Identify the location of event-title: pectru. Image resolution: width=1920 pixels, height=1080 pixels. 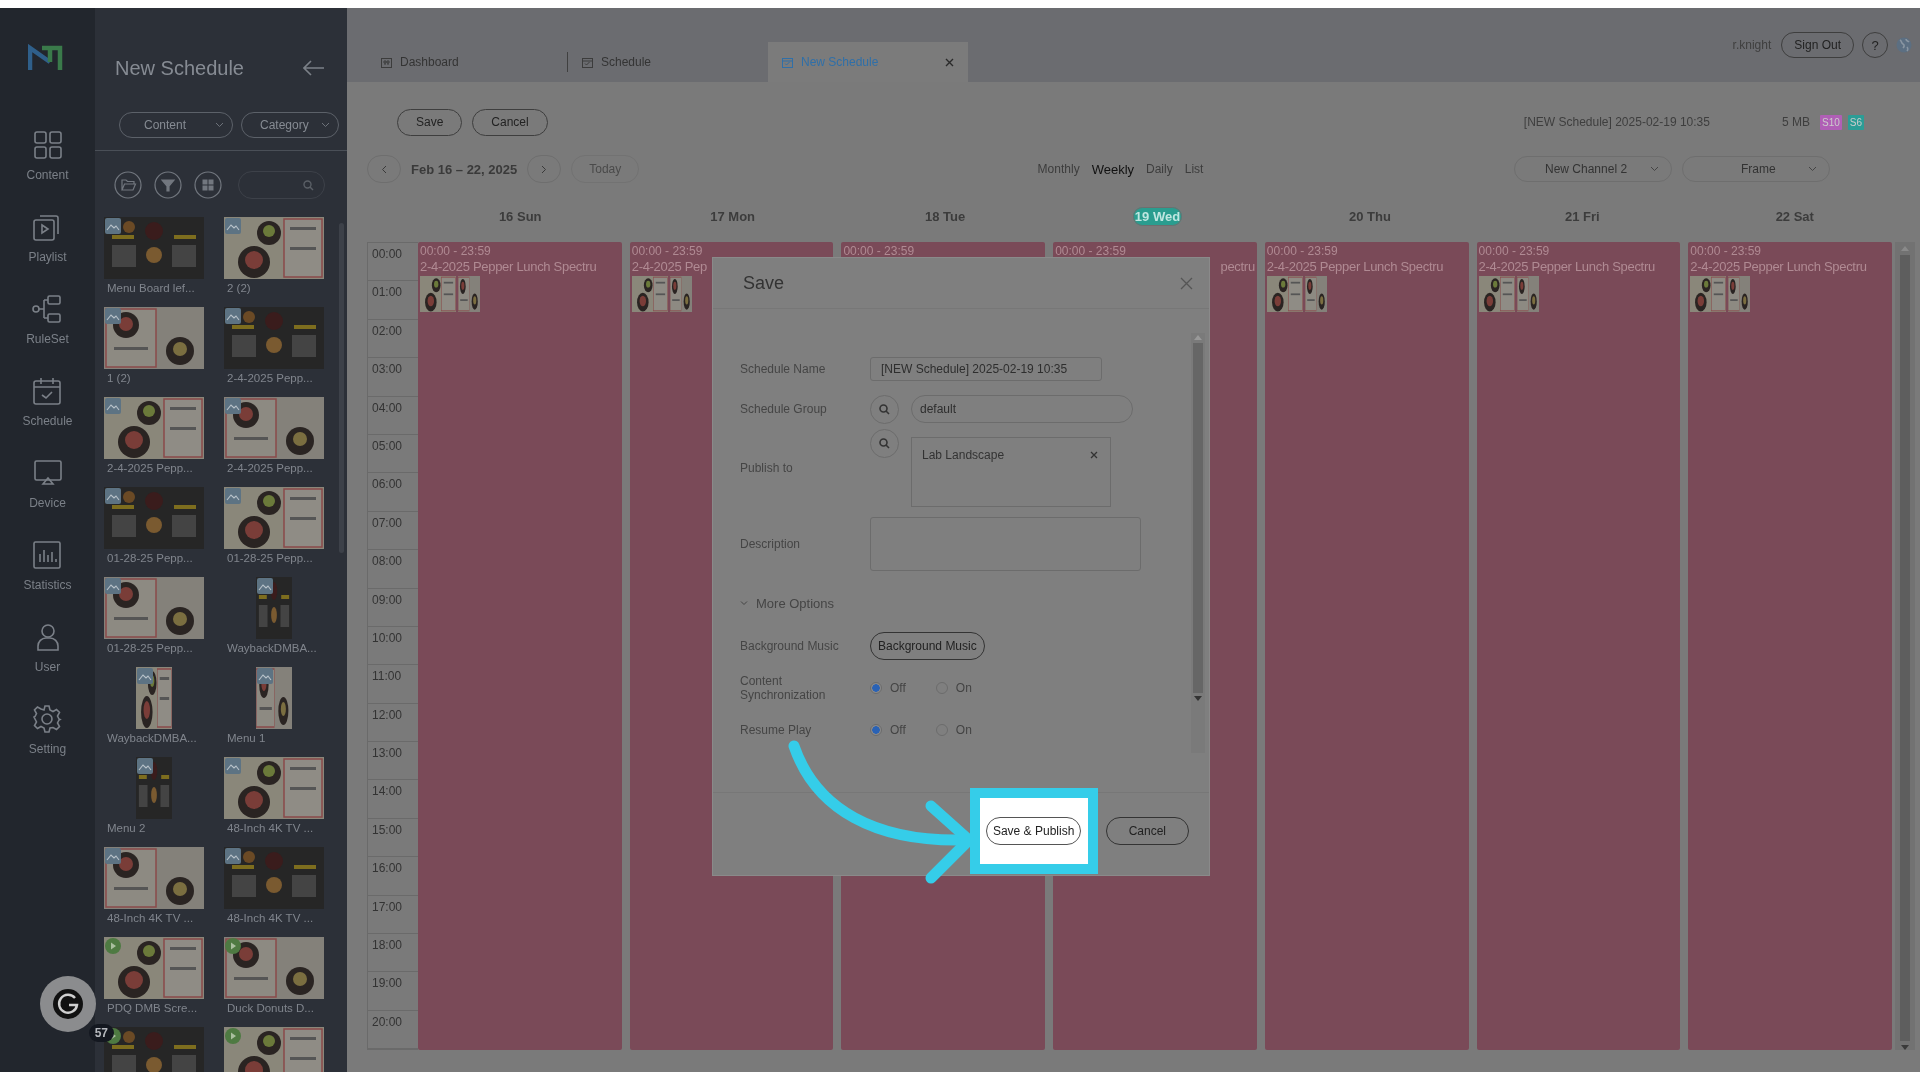
(1237, 266).